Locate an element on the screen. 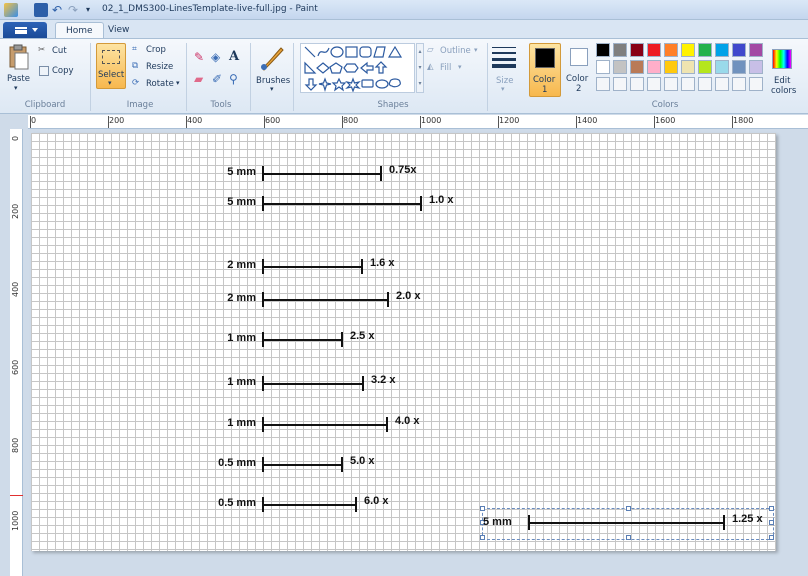 The image size is (808, 576). crop-button: Crop is located at coordinates (156, 50).